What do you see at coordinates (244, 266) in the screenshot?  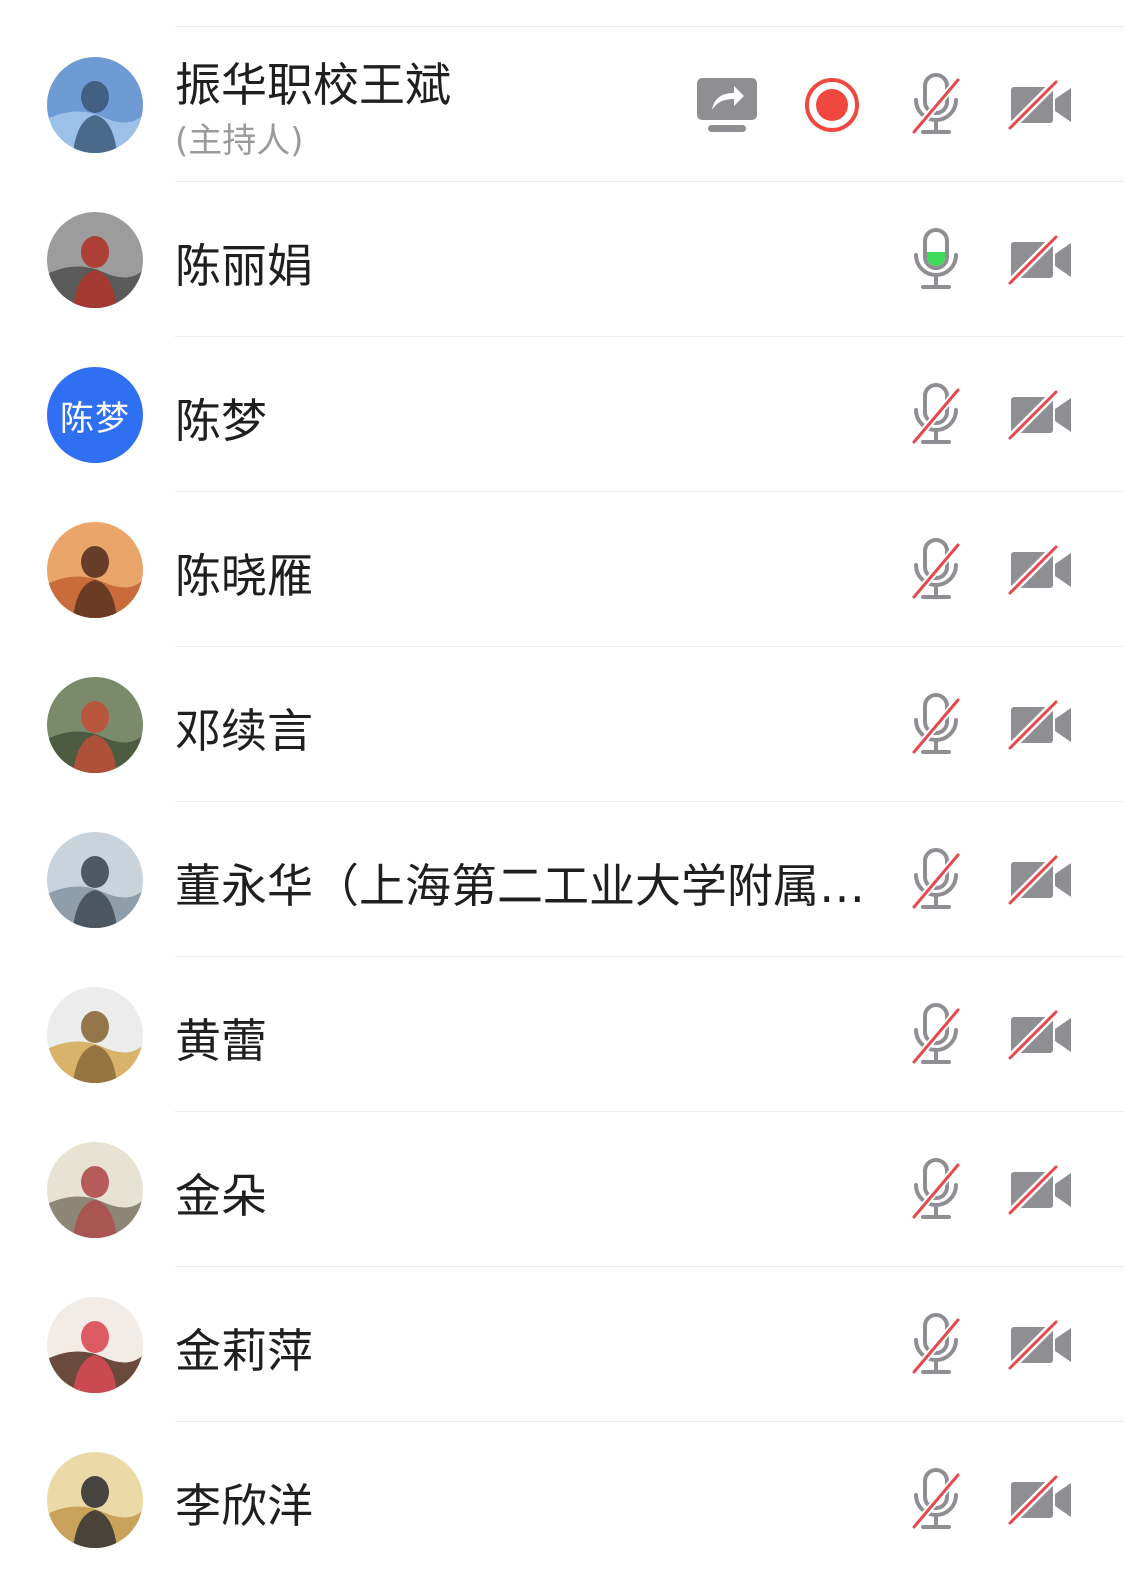 I see `participant-name: 陈丽娟` at bounding box center [244, 266].